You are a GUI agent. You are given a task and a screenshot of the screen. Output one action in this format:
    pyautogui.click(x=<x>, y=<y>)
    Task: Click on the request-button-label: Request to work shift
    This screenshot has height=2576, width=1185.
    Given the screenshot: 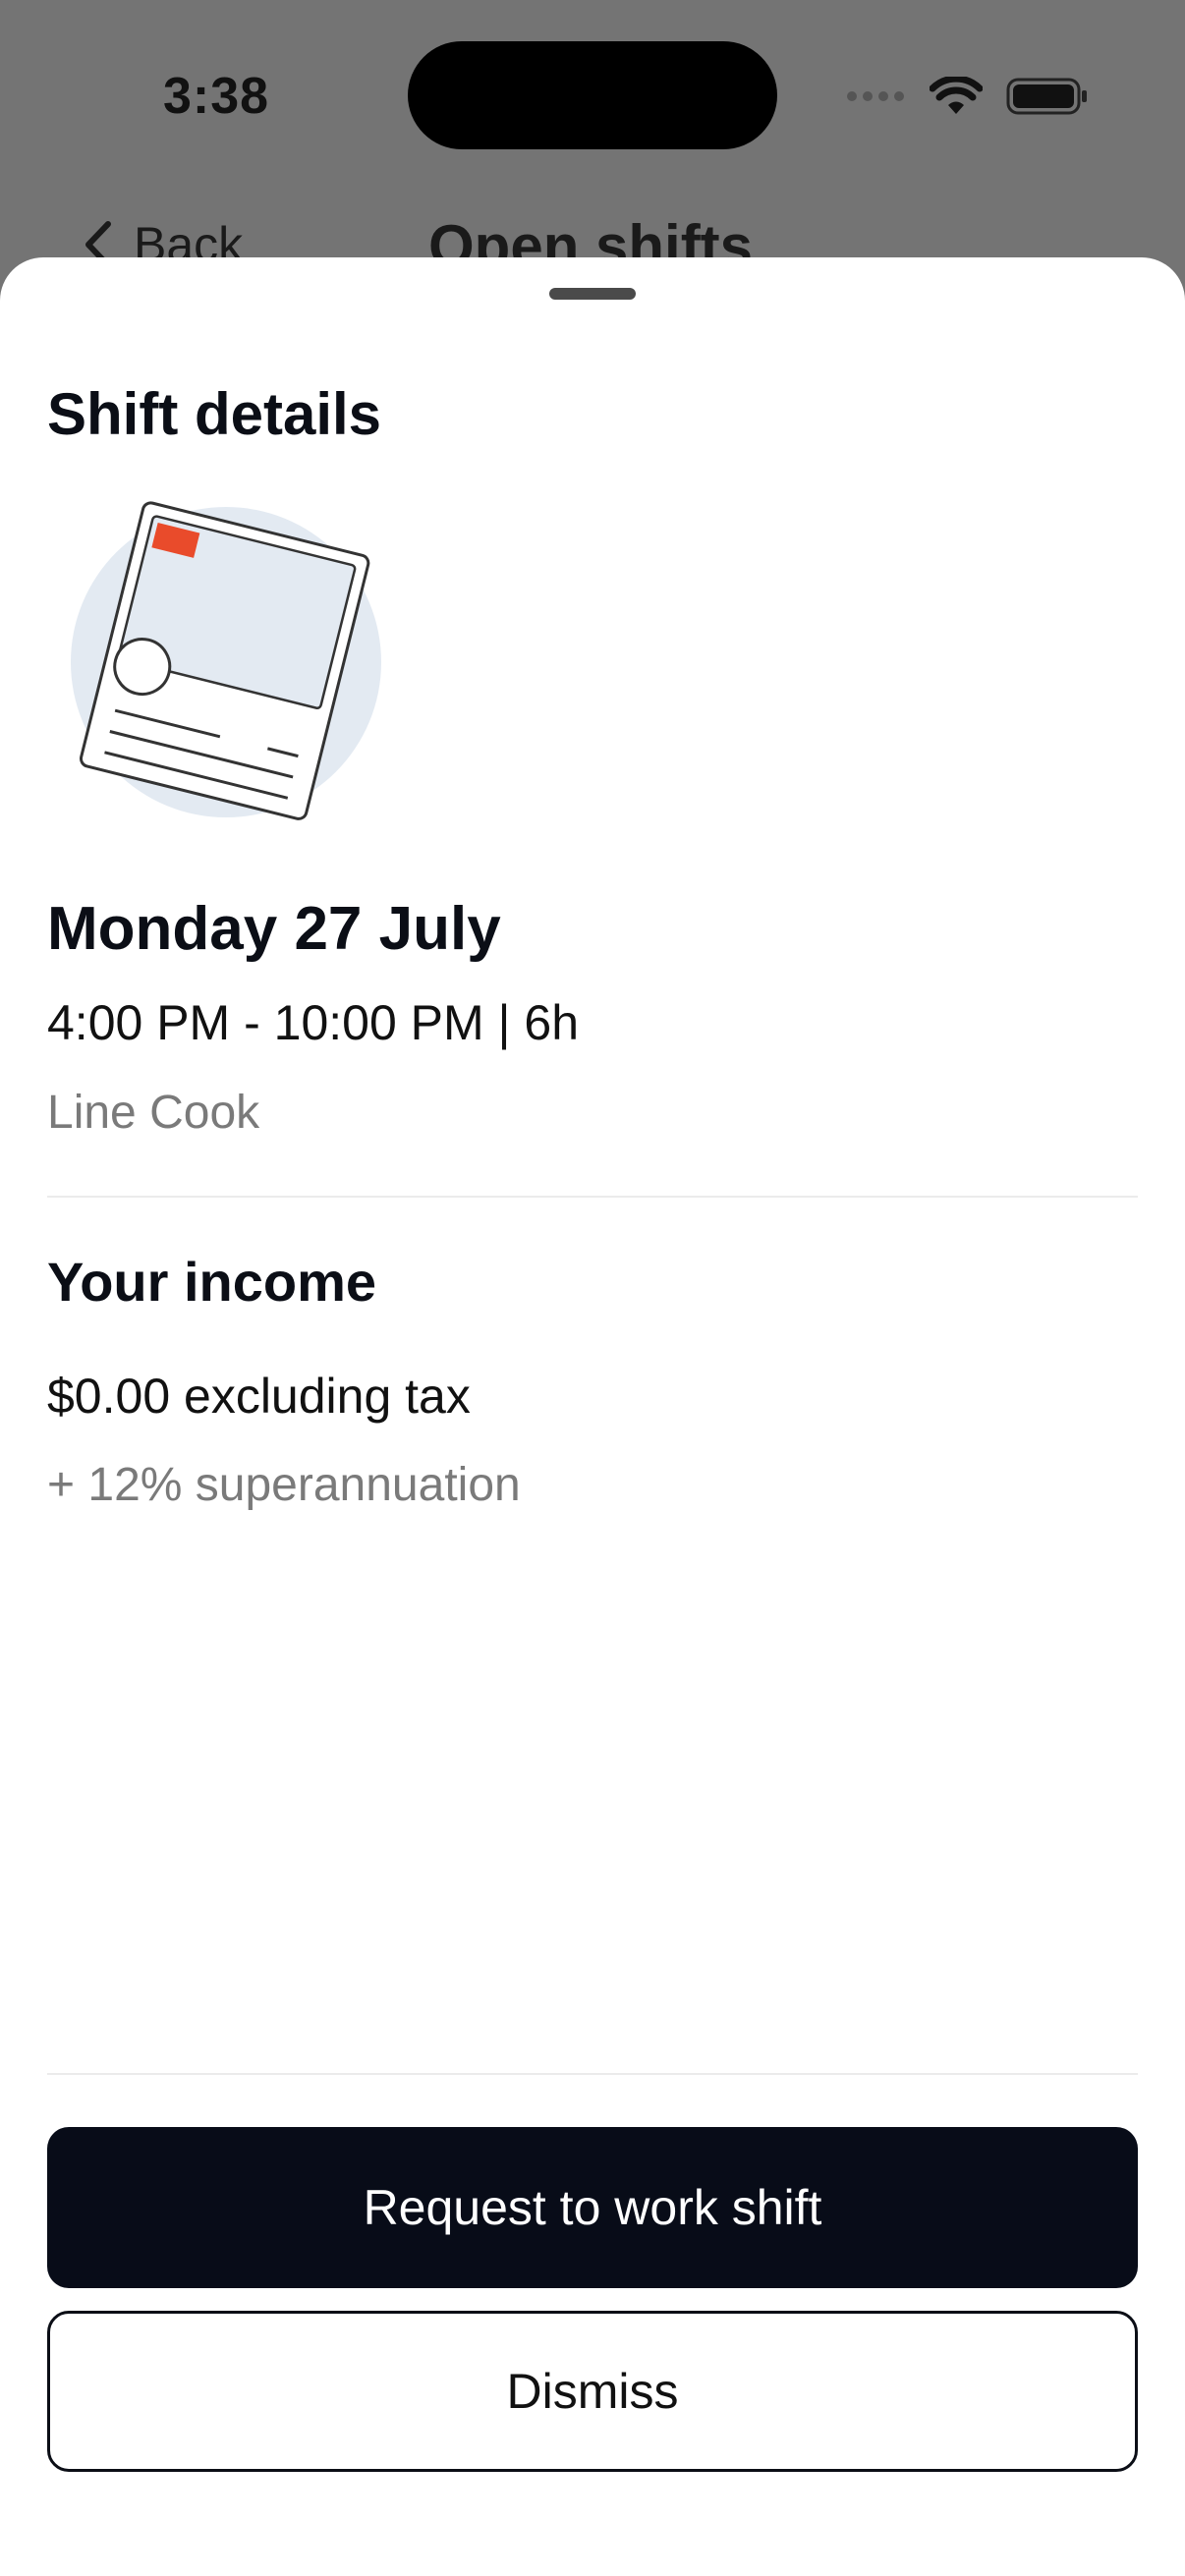 What is the action you would take?
    pyautogui.click(x=592, y=2207)
    